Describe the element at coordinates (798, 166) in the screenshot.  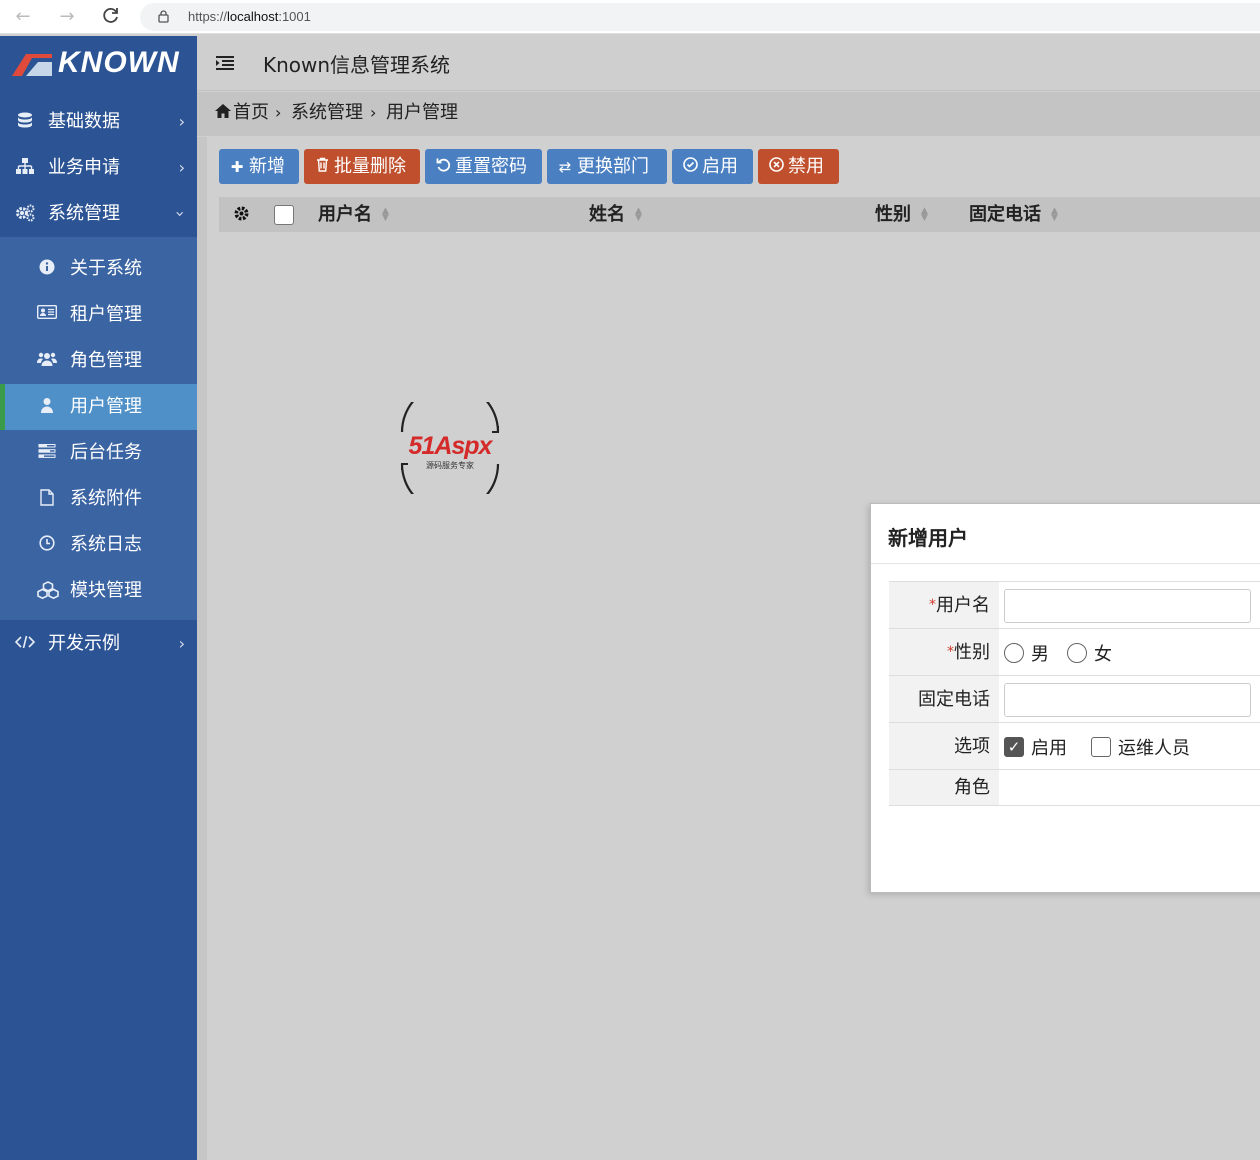
I see `disable-button: 禁用` at that location.